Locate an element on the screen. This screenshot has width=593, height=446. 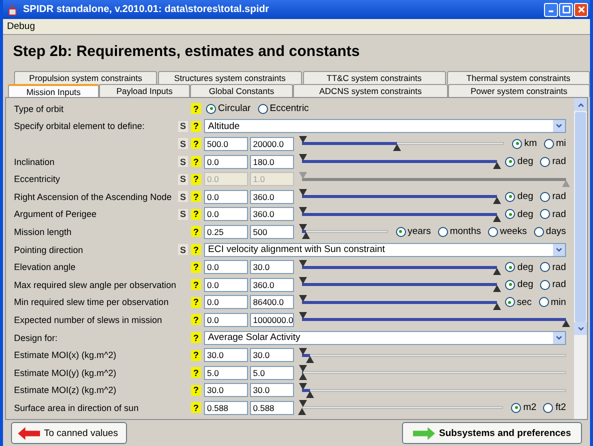
min-field: 0.588 is located at coordinates (226, 407).